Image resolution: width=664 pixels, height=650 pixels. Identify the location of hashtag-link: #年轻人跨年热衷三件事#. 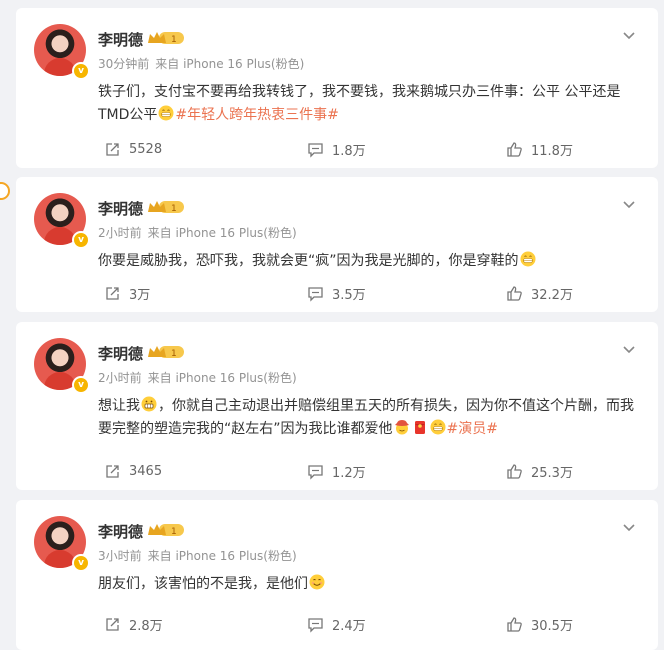
(256, 115).